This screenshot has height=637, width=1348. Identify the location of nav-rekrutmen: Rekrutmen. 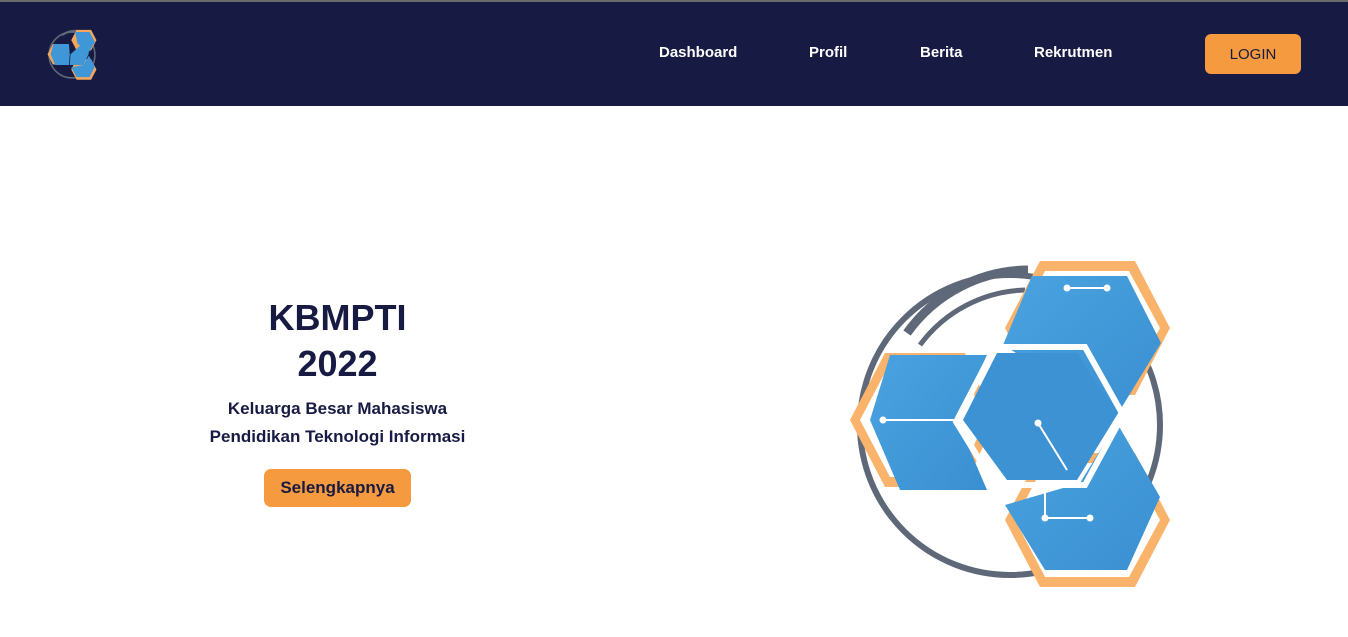
(1073, 52).